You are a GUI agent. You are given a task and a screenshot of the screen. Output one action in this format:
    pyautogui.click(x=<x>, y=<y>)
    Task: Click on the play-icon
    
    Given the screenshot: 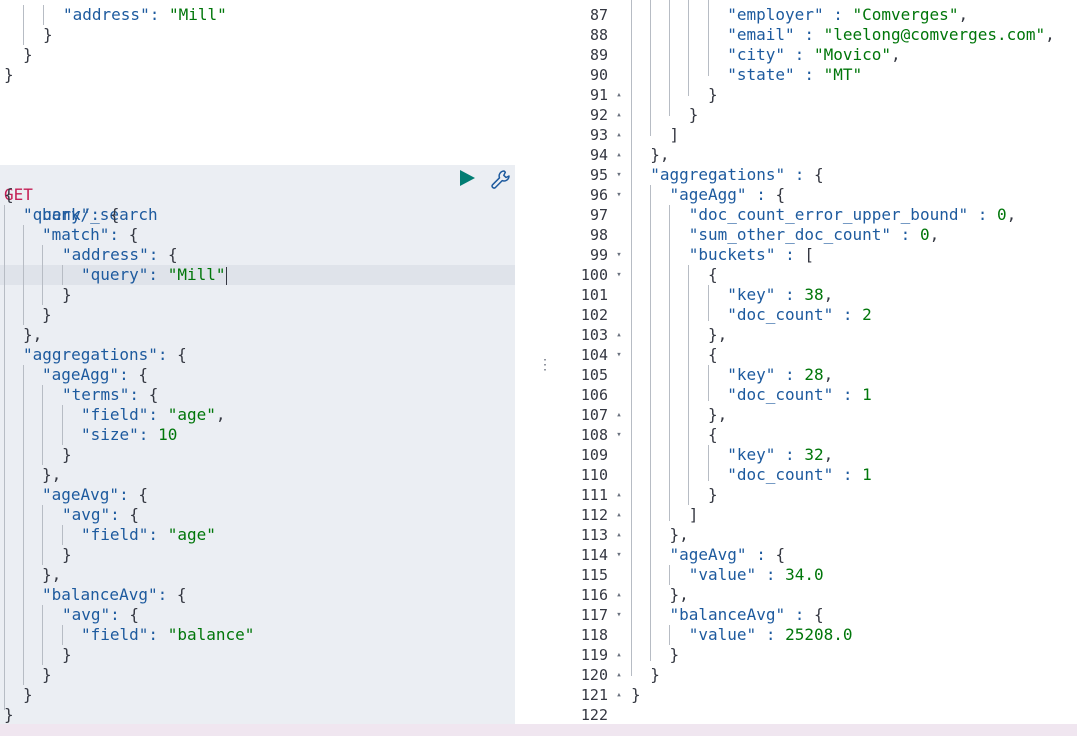 What is the action you would take?
    pyautogui.click(x=467, y=178)
    